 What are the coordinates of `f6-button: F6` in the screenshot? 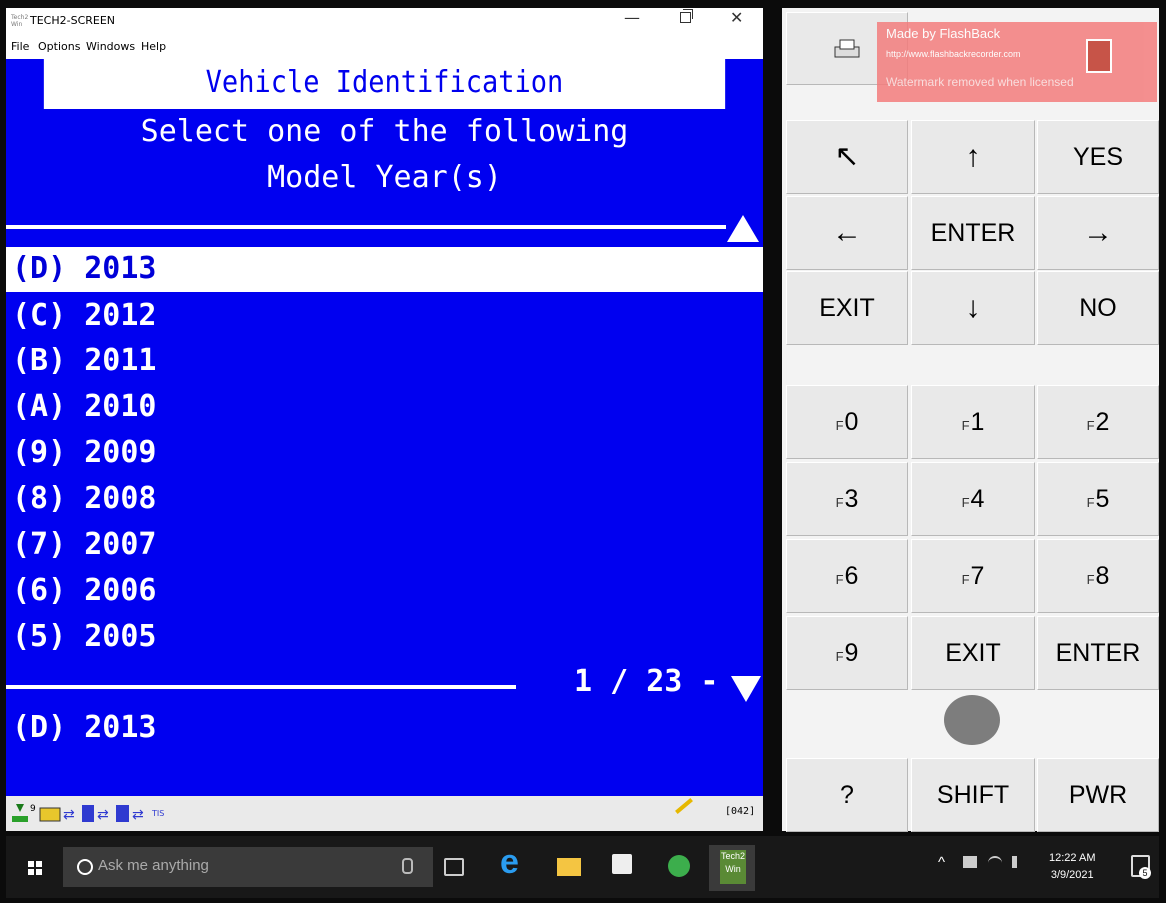 It's located at (847, 576).